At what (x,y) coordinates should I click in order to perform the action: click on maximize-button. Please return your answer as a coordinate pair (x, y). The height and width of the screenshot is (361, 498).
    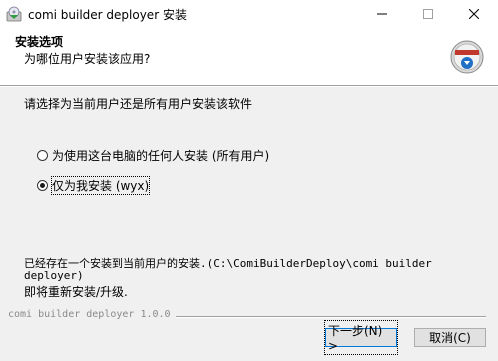
    Looking at the image, I should click on (428, 14).